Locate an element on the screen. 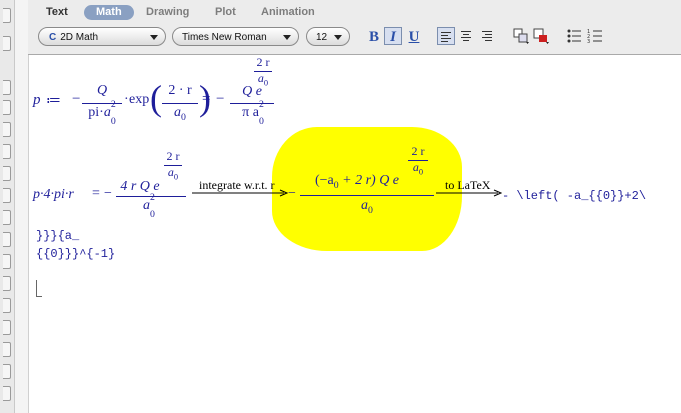  eq2-result-den-a: a is located at coordinates (365, 205).